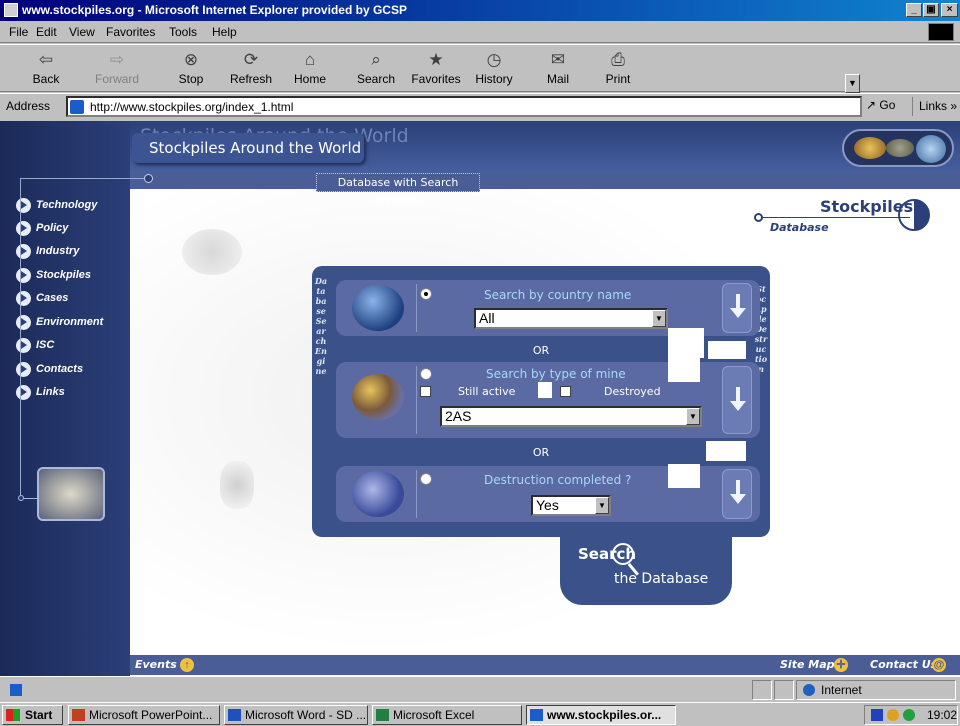 Image resolution: width=960 pixels, height=726 pixels. What do you see at coordinates (187, 665) in the screenshot?
I see `up-arrow-icon: ↑` at bounding box center [187, 665].